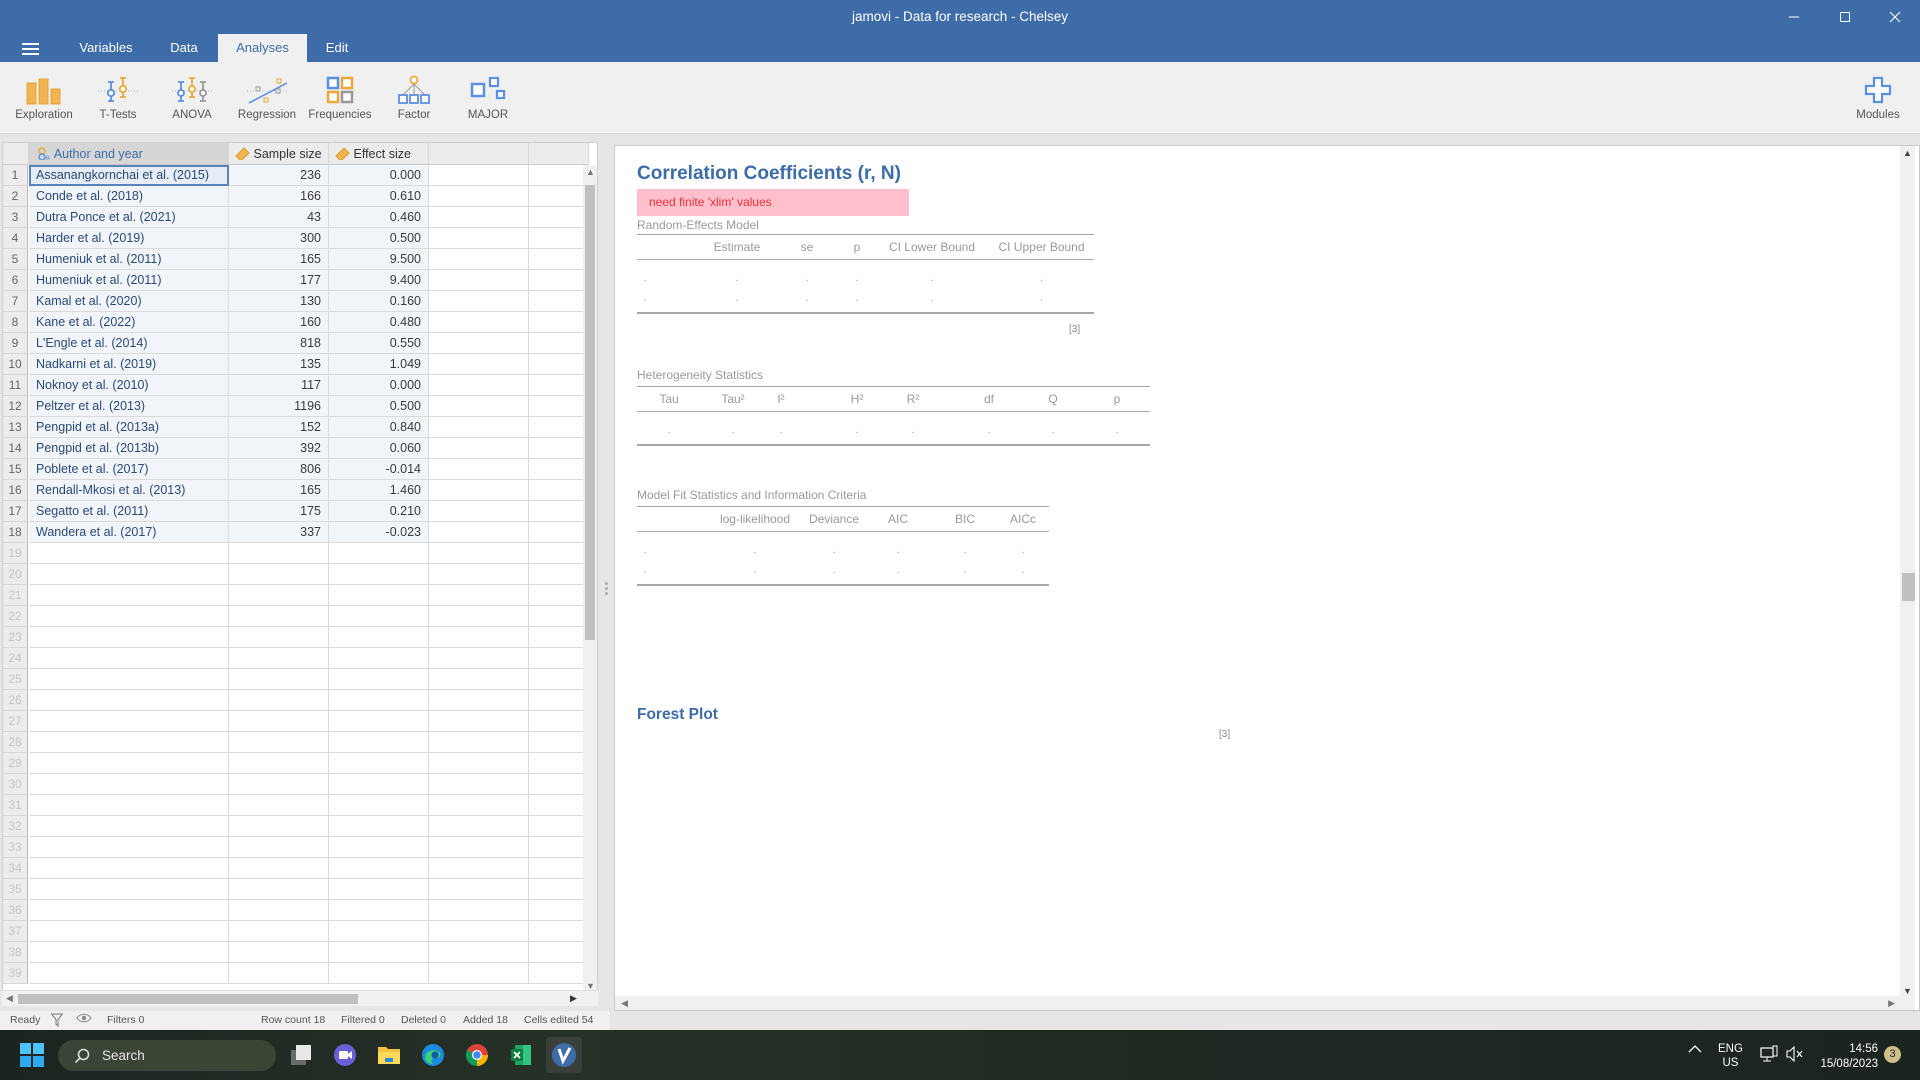 This screenshot has height=1080, width=1920. What do you see at coordinates (15, 679) in the screenshot?
I see `row-number: 25` at bounding box center [15, 679].